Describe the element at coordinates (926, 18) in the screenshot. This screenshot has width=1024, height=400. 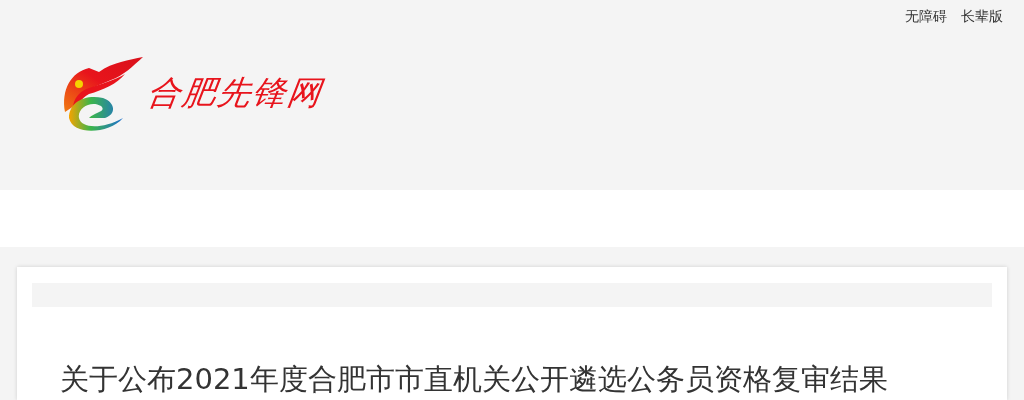
I see `header-link: 无障碍` at that location.